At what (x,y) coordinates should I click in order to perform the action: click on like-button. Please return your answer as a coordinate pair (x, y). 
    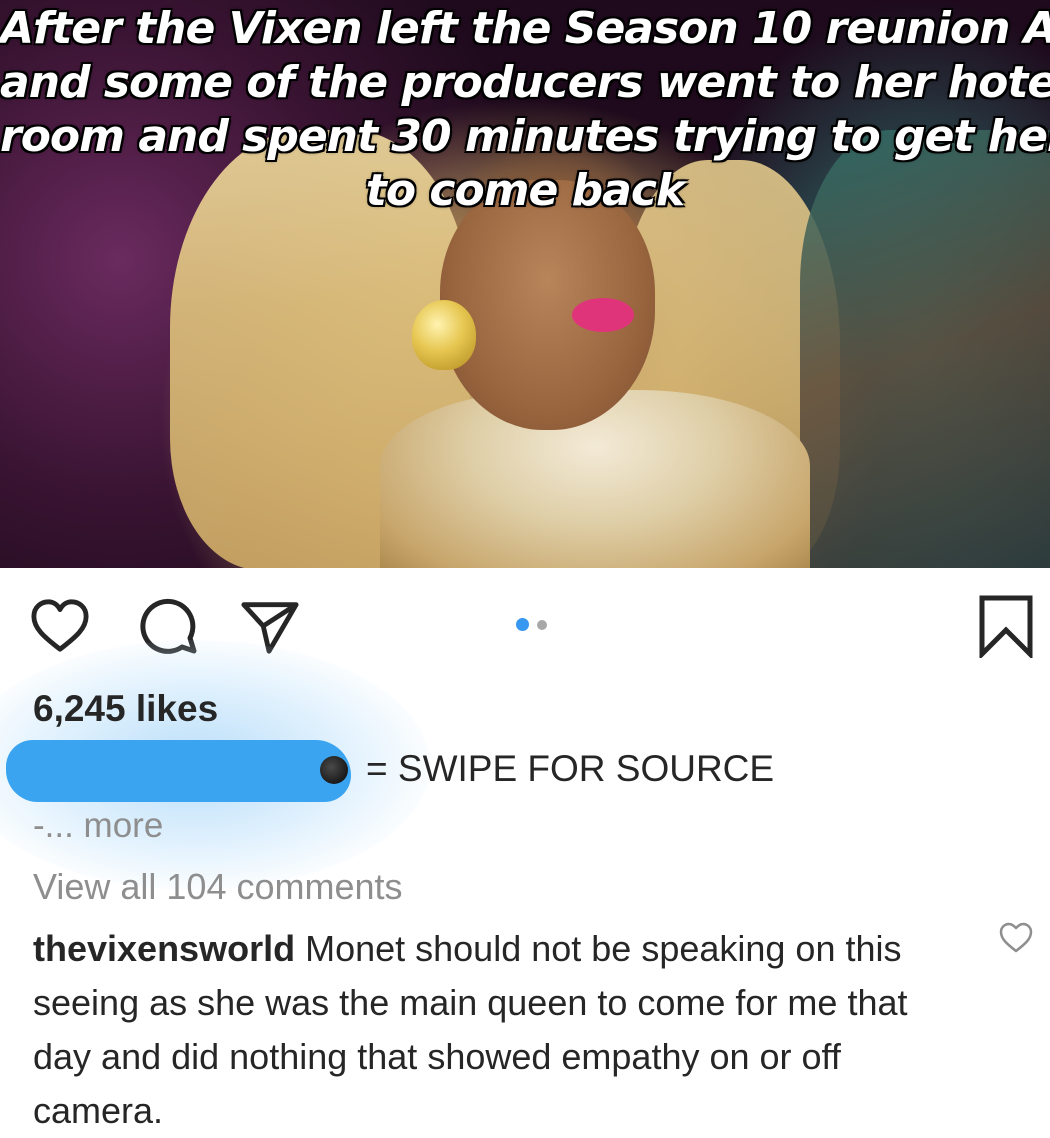
    Looking at the image, I should click on (60, 626).